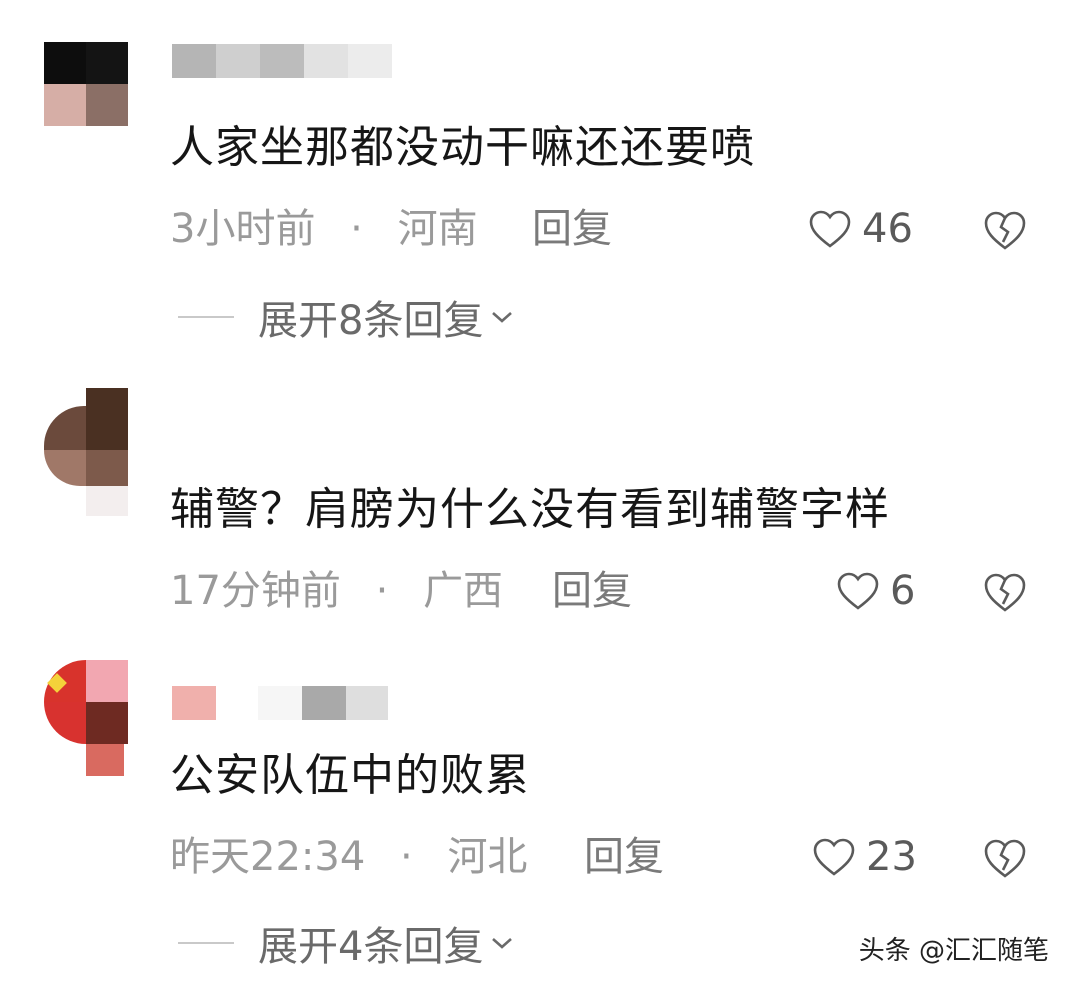 This screenshot has width=1075, height=984. I want to click on comment-time: 17分钟前, so click(255, 591).